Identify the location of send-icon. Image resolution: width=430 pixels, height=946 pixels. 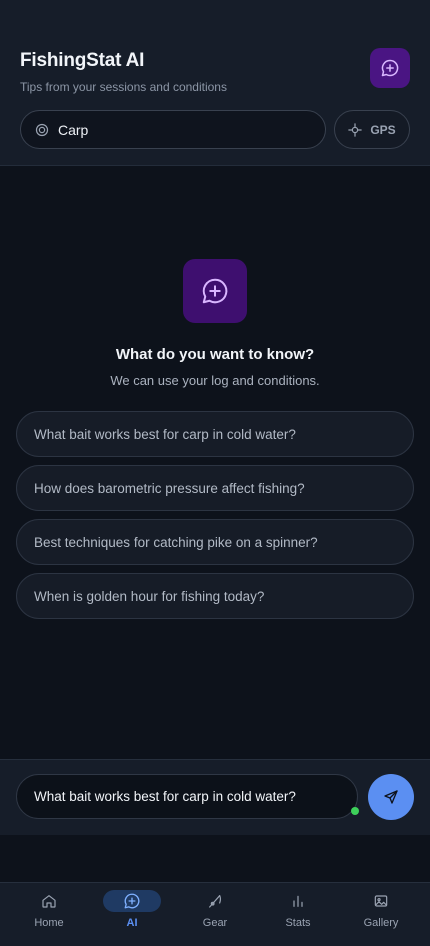
(391, 797).